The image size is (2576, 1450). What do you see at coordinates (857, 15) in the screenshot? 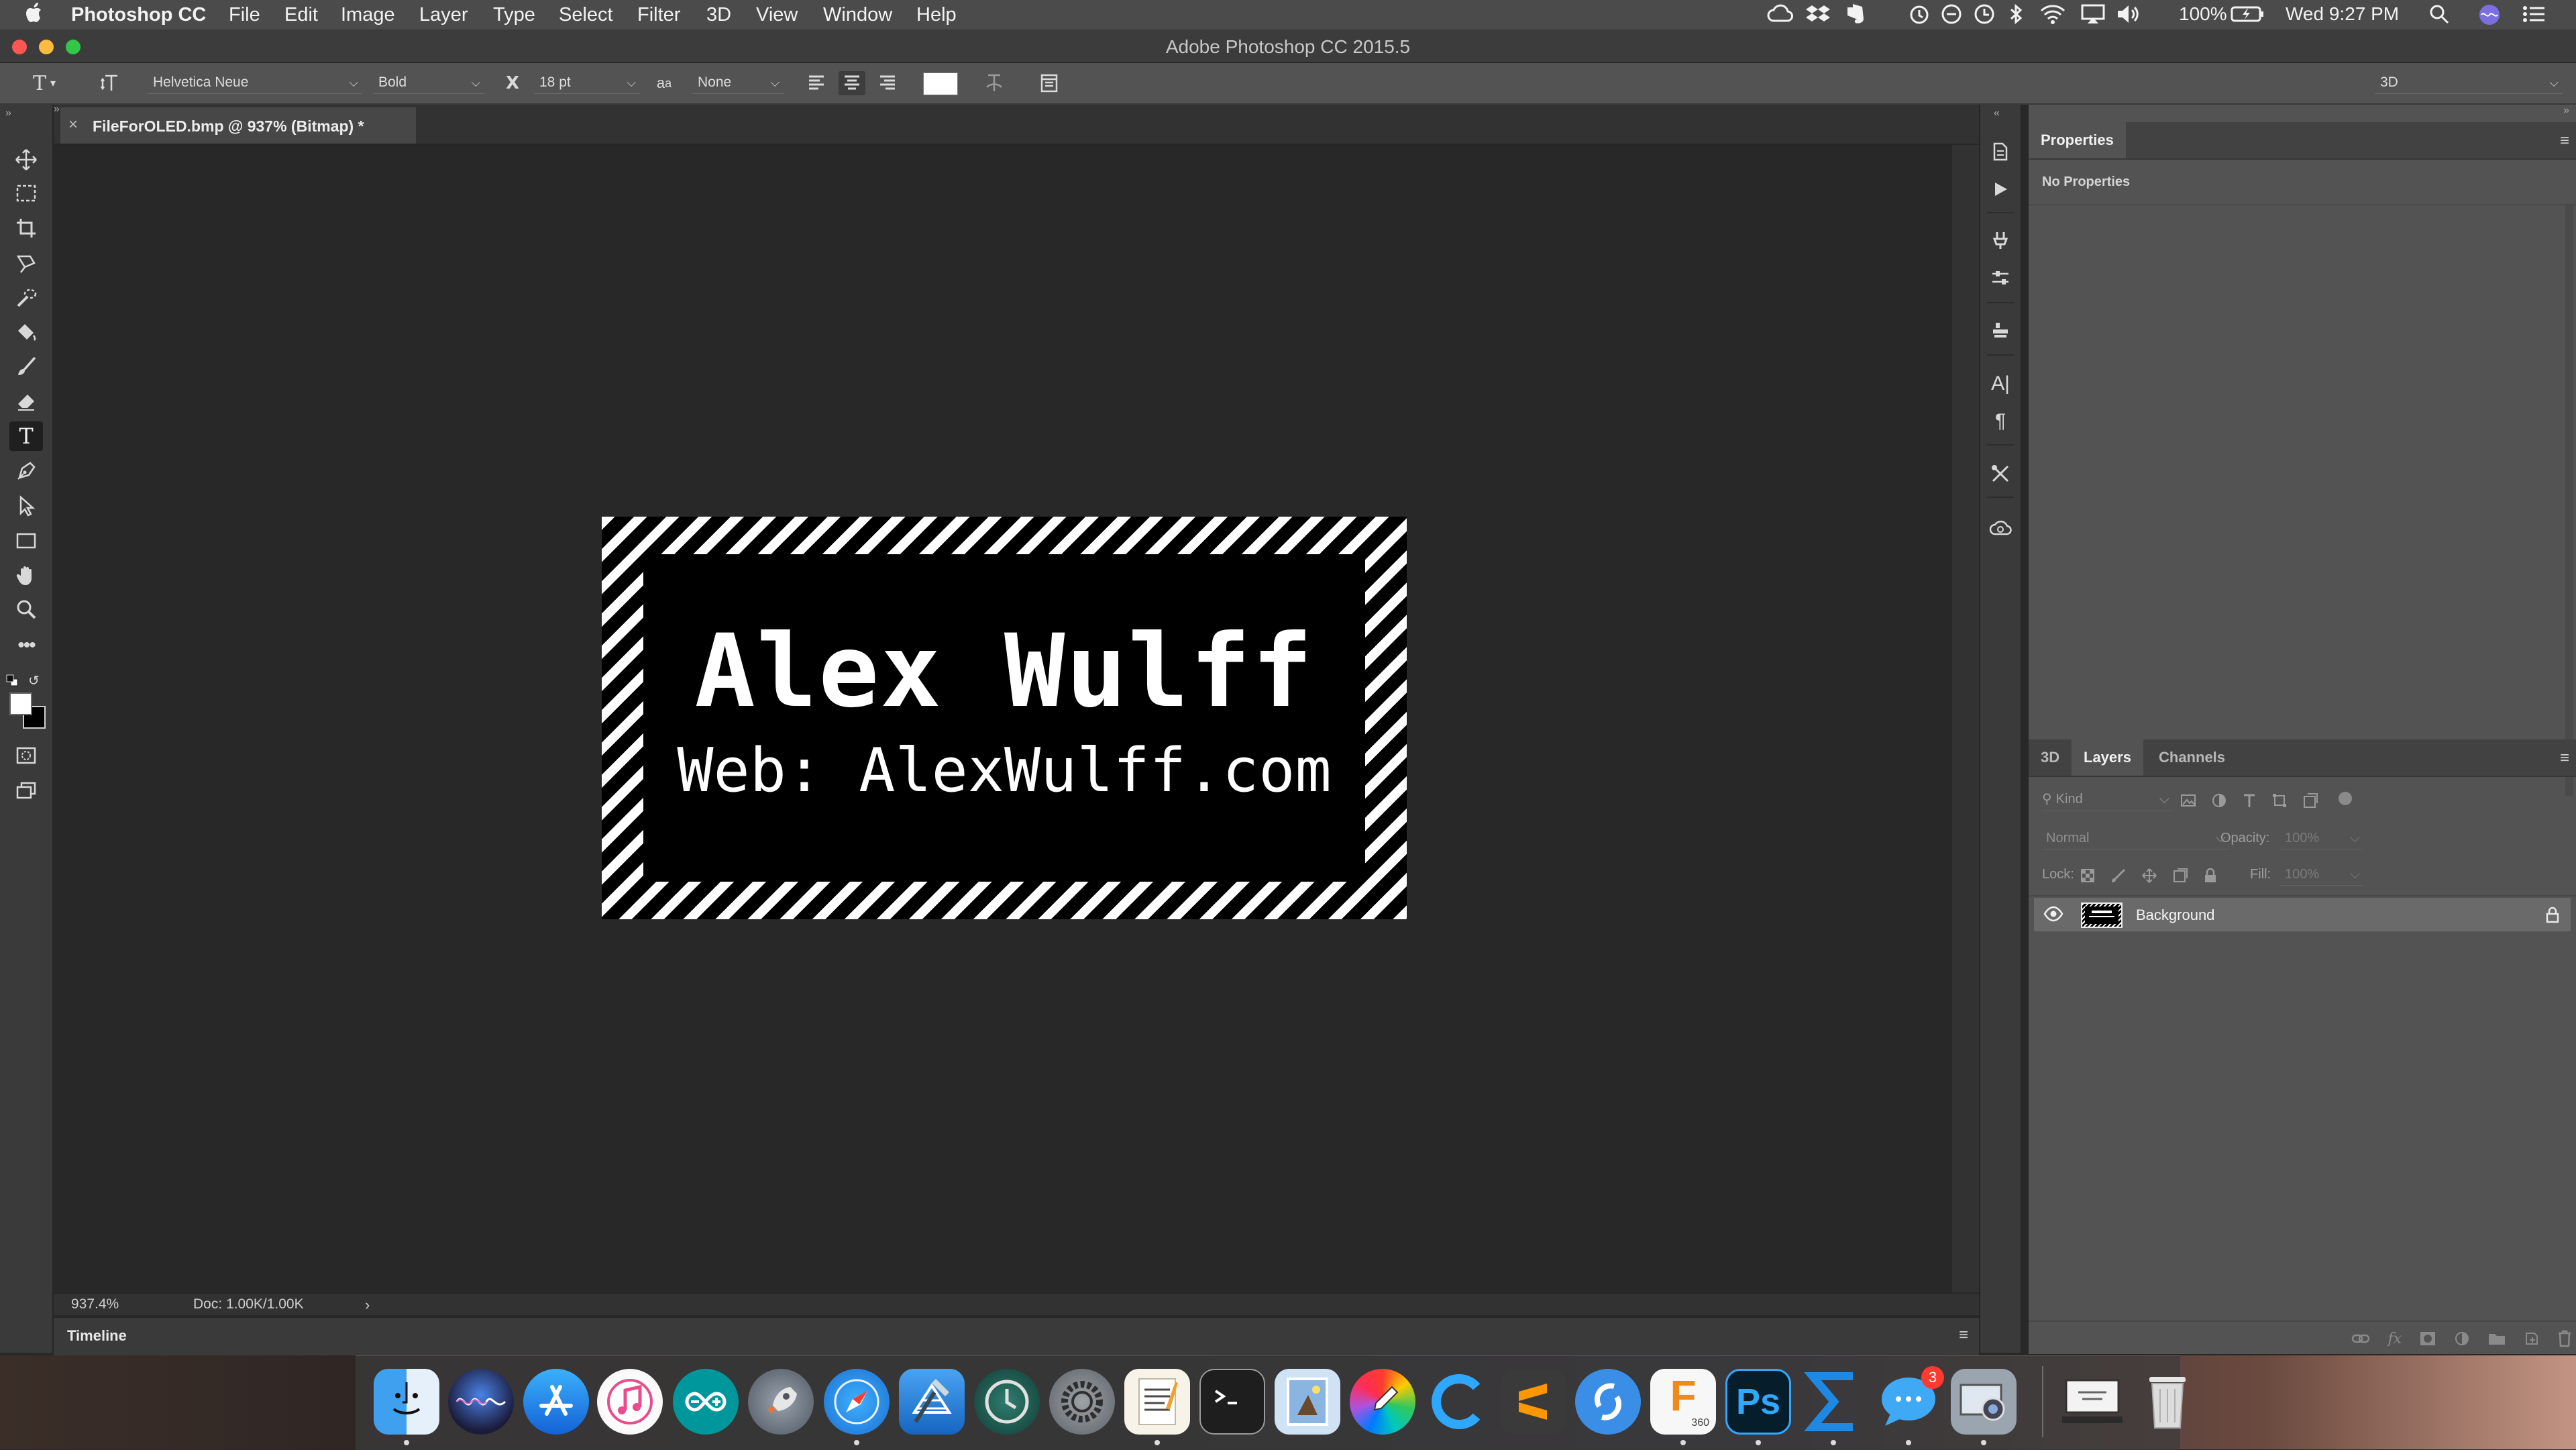
I see `menu-window: Window` at bounding box center [857, 15].